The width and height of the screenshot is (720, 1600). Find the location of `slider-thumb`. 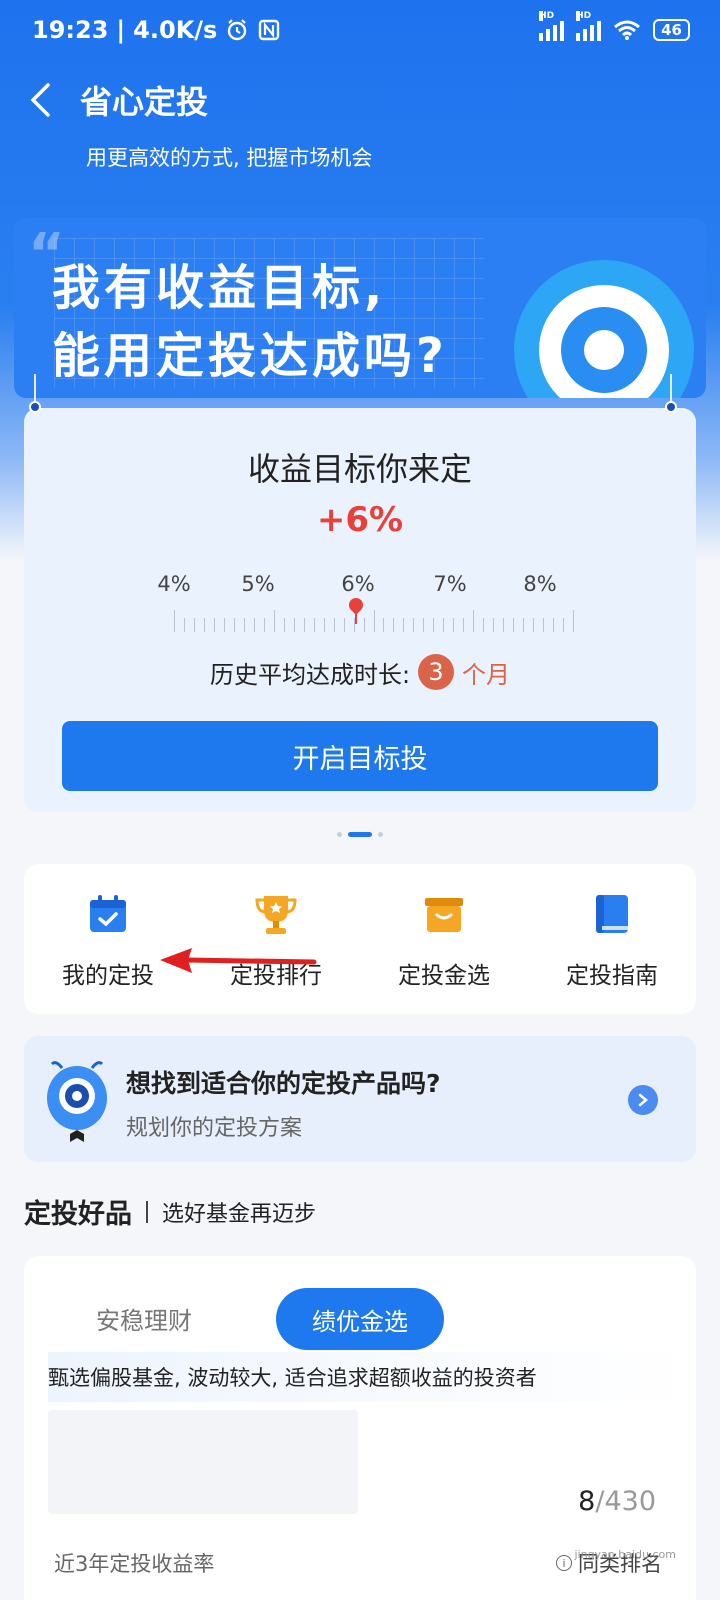

slider-thumb is located at coordinates (356, 611).